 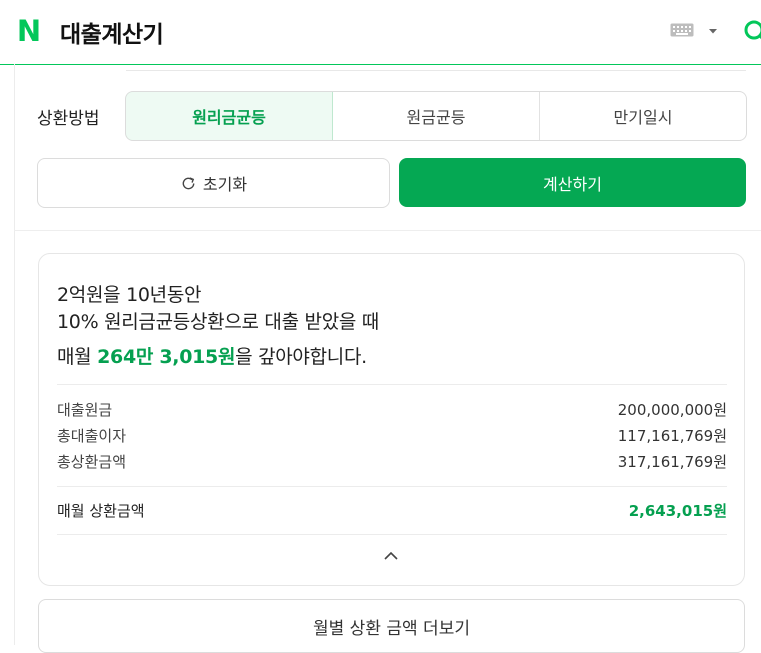 What do you see at coordinates (672, 436) in the screenshot?
I see `detail-value: 117,161,769원` at bounding box center [672, 436].